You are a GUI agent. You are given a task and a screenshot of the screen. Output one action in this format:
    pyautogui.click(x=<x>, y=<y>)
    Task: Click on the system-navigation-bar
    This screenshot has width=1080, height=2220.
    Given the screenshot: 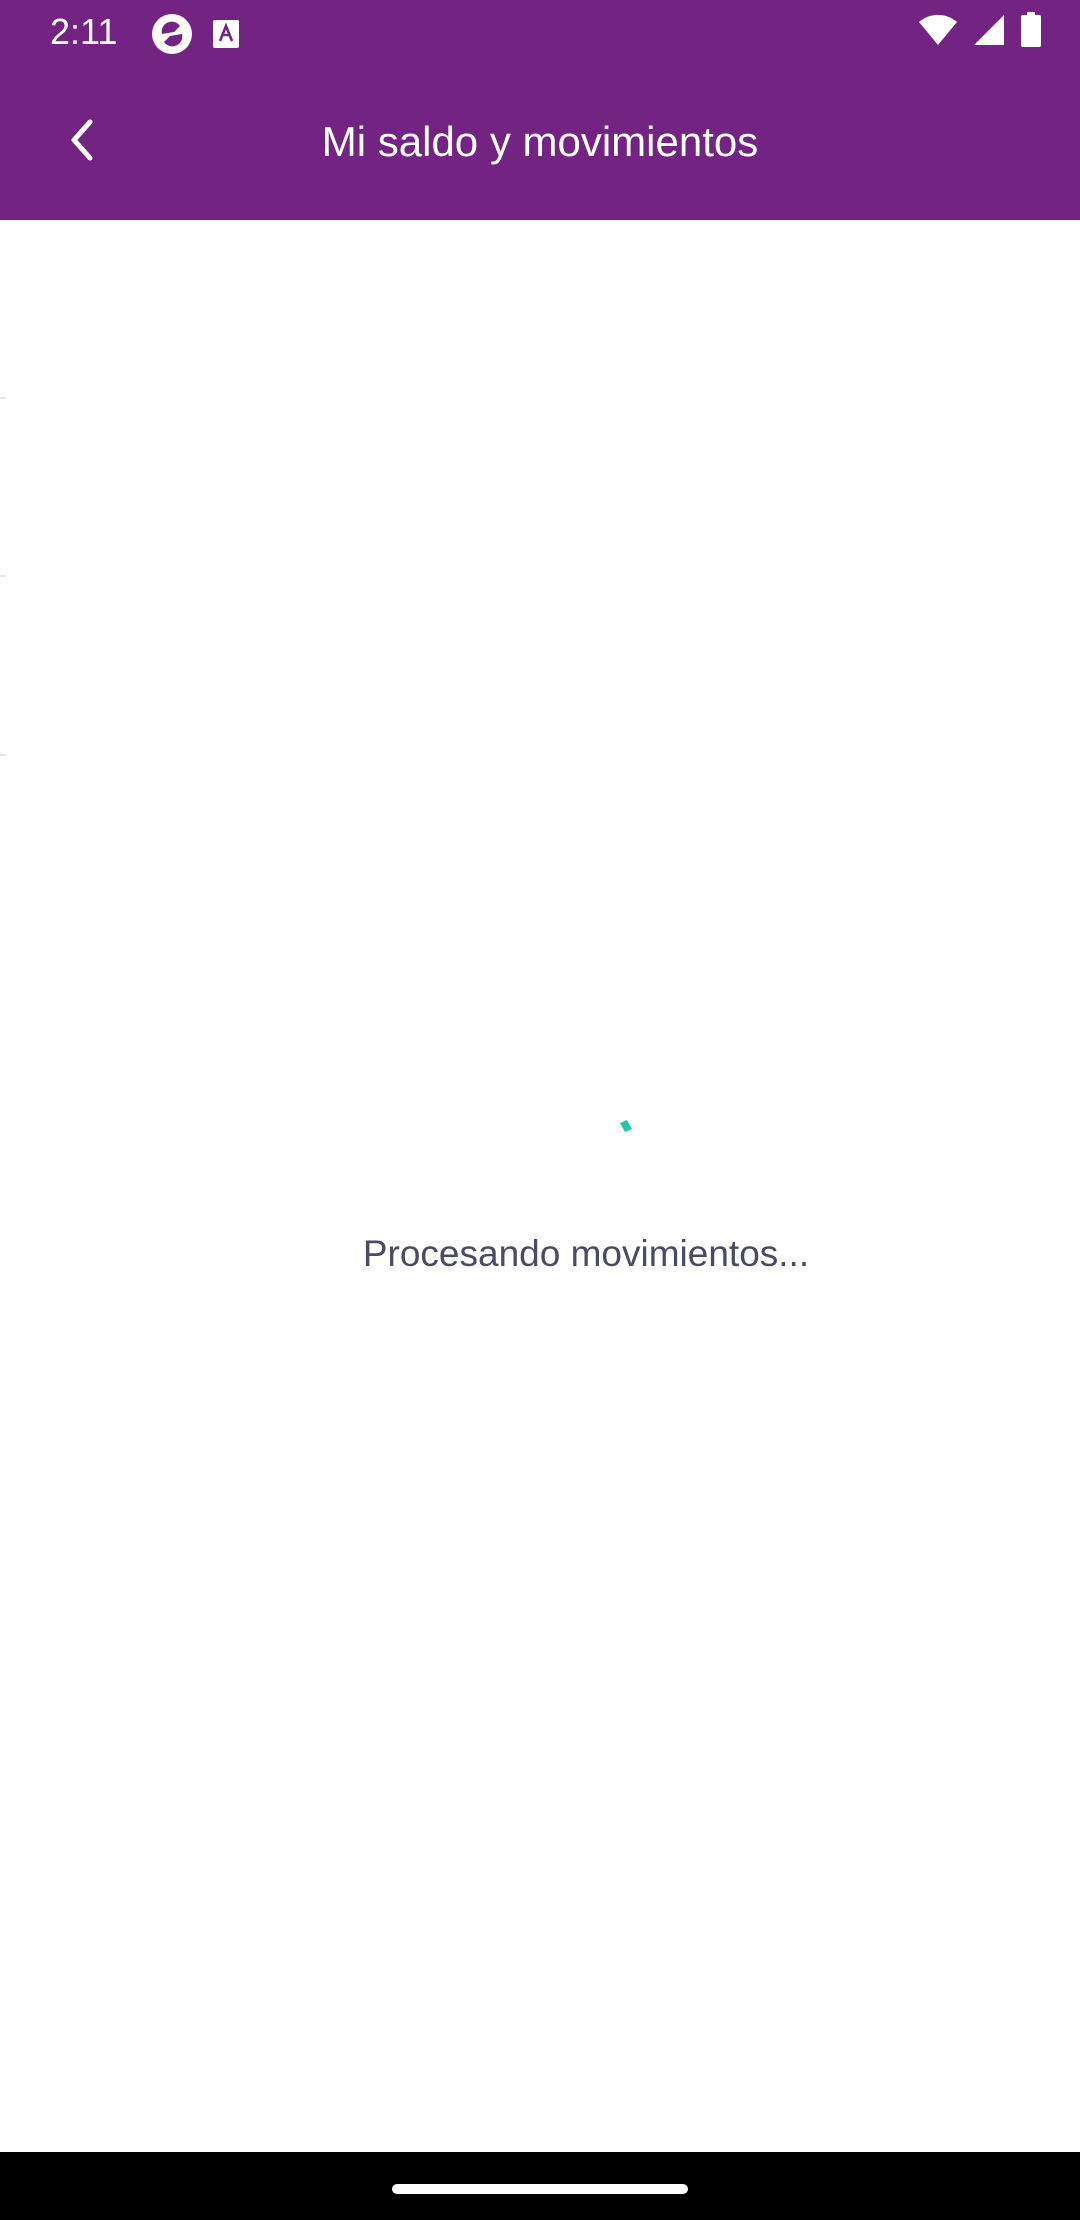 What is the action you would take?
    pyautogui.click(x=540, y=2186)
    